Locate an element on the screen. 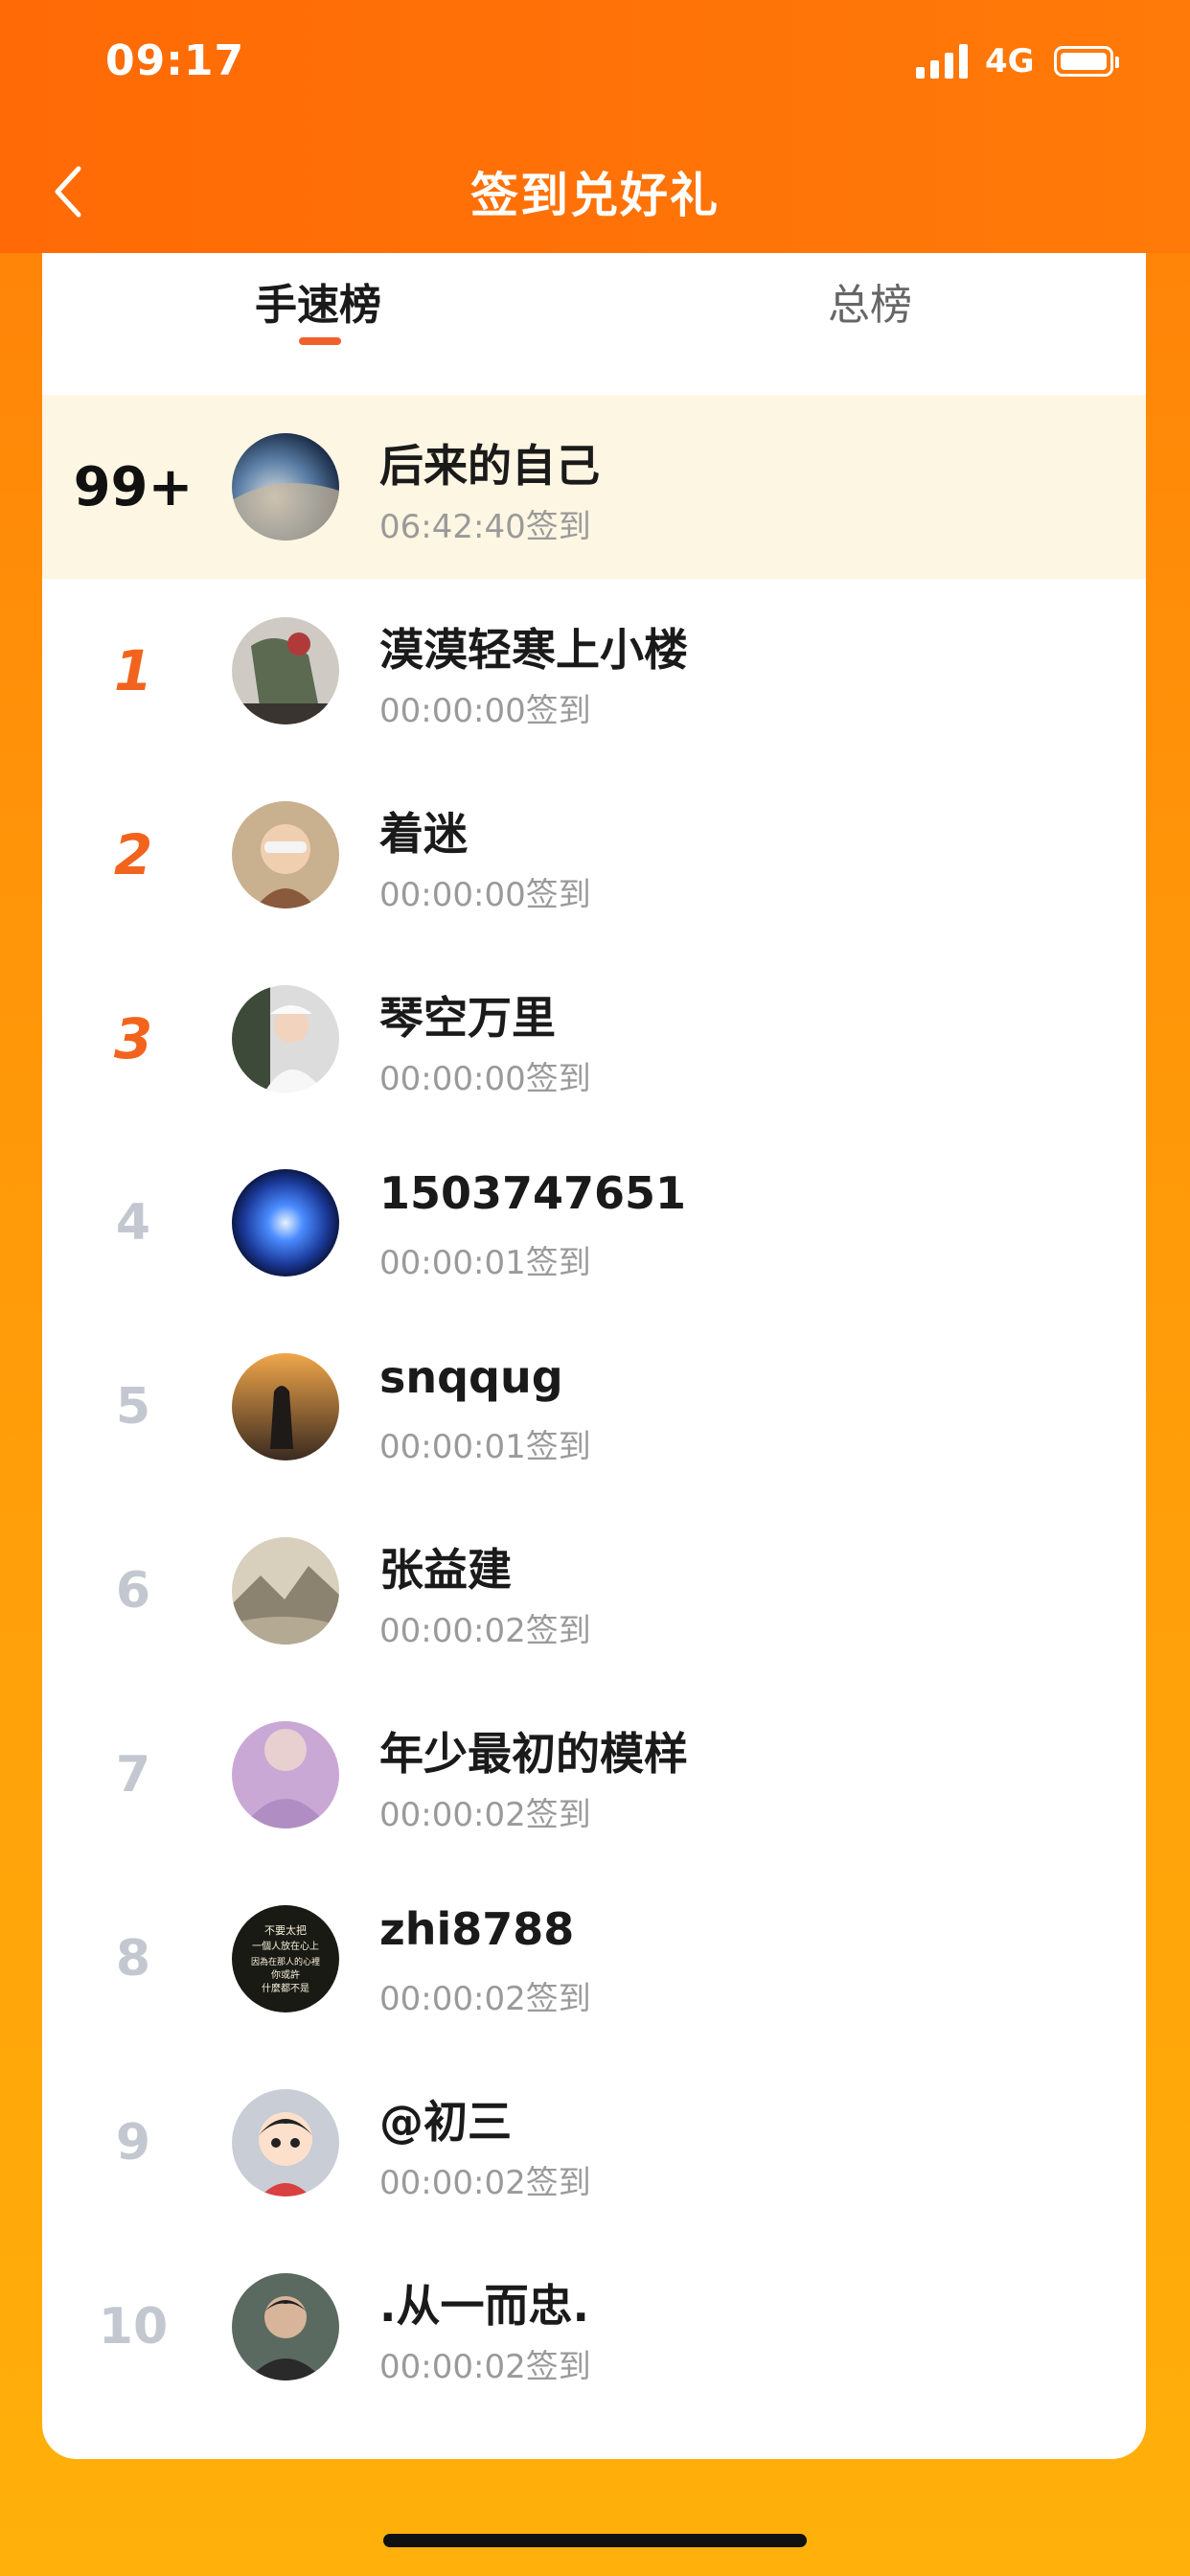 The width and height of the screenshot is (1190, 2576). battery-icon is located at coordinates (1087, 62).